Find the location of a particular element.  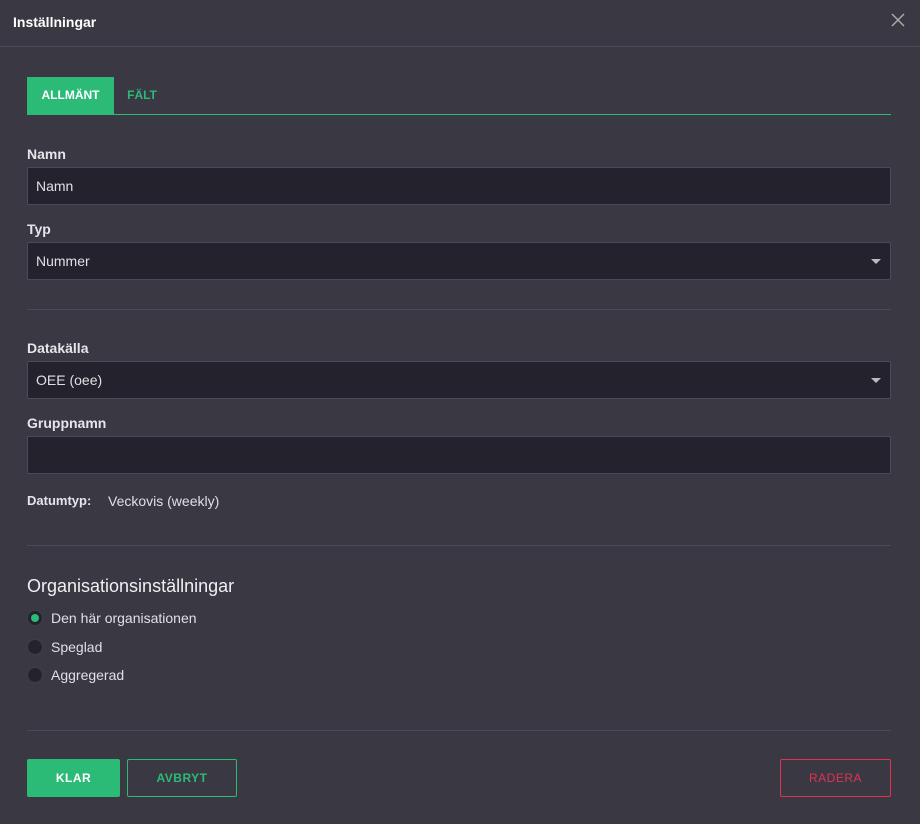

org-settings-heading: Organisationsinställningar is located at coordinates (131, 586).